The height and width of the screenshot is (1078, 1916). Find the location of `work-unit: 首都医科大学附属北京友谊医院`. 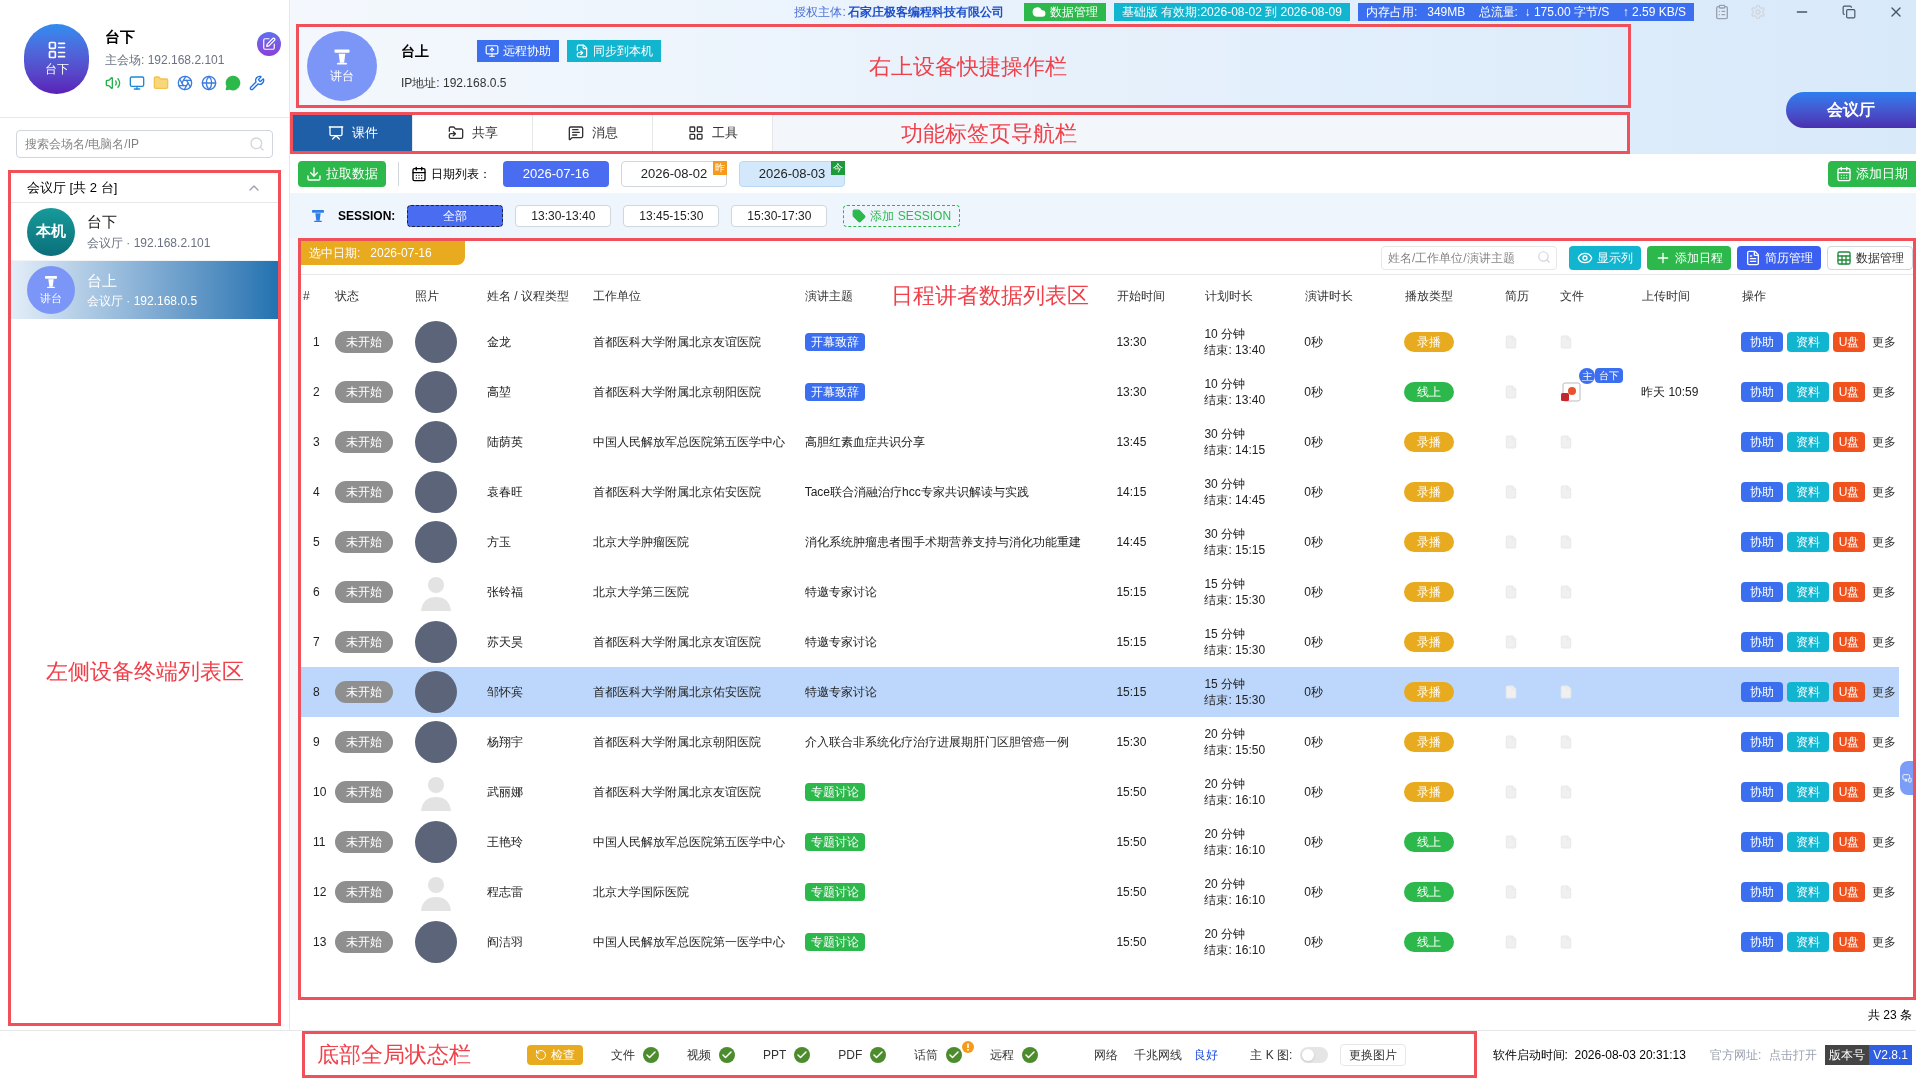

work-unit: 首都医科大学附属北京友谊医院 is located at coordinates (677, 342).